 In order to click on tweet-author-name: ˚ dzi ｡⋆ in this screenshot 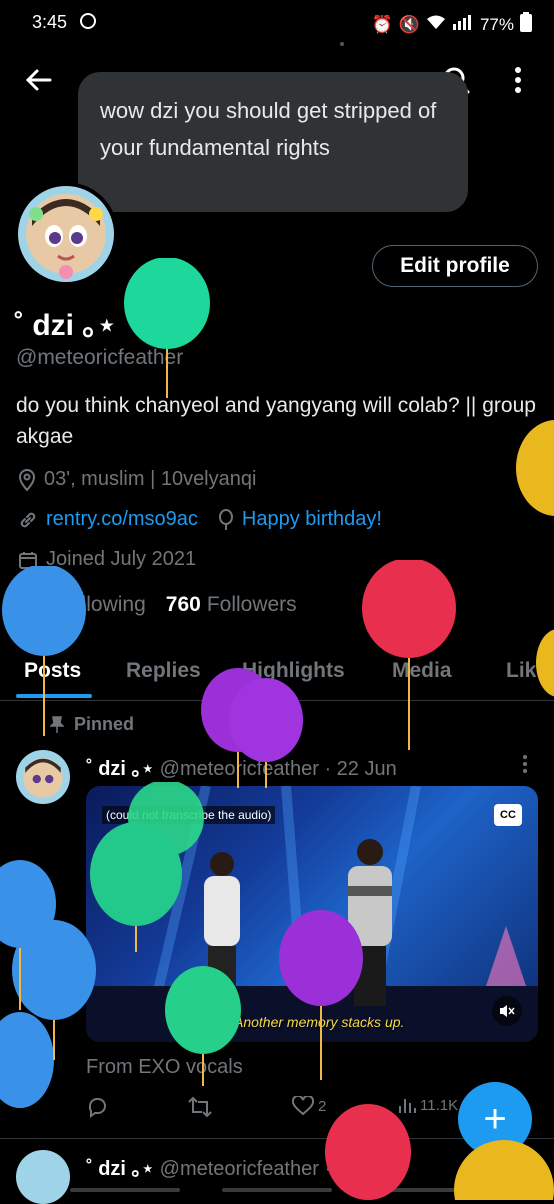, I will do `click(120, 769)`.